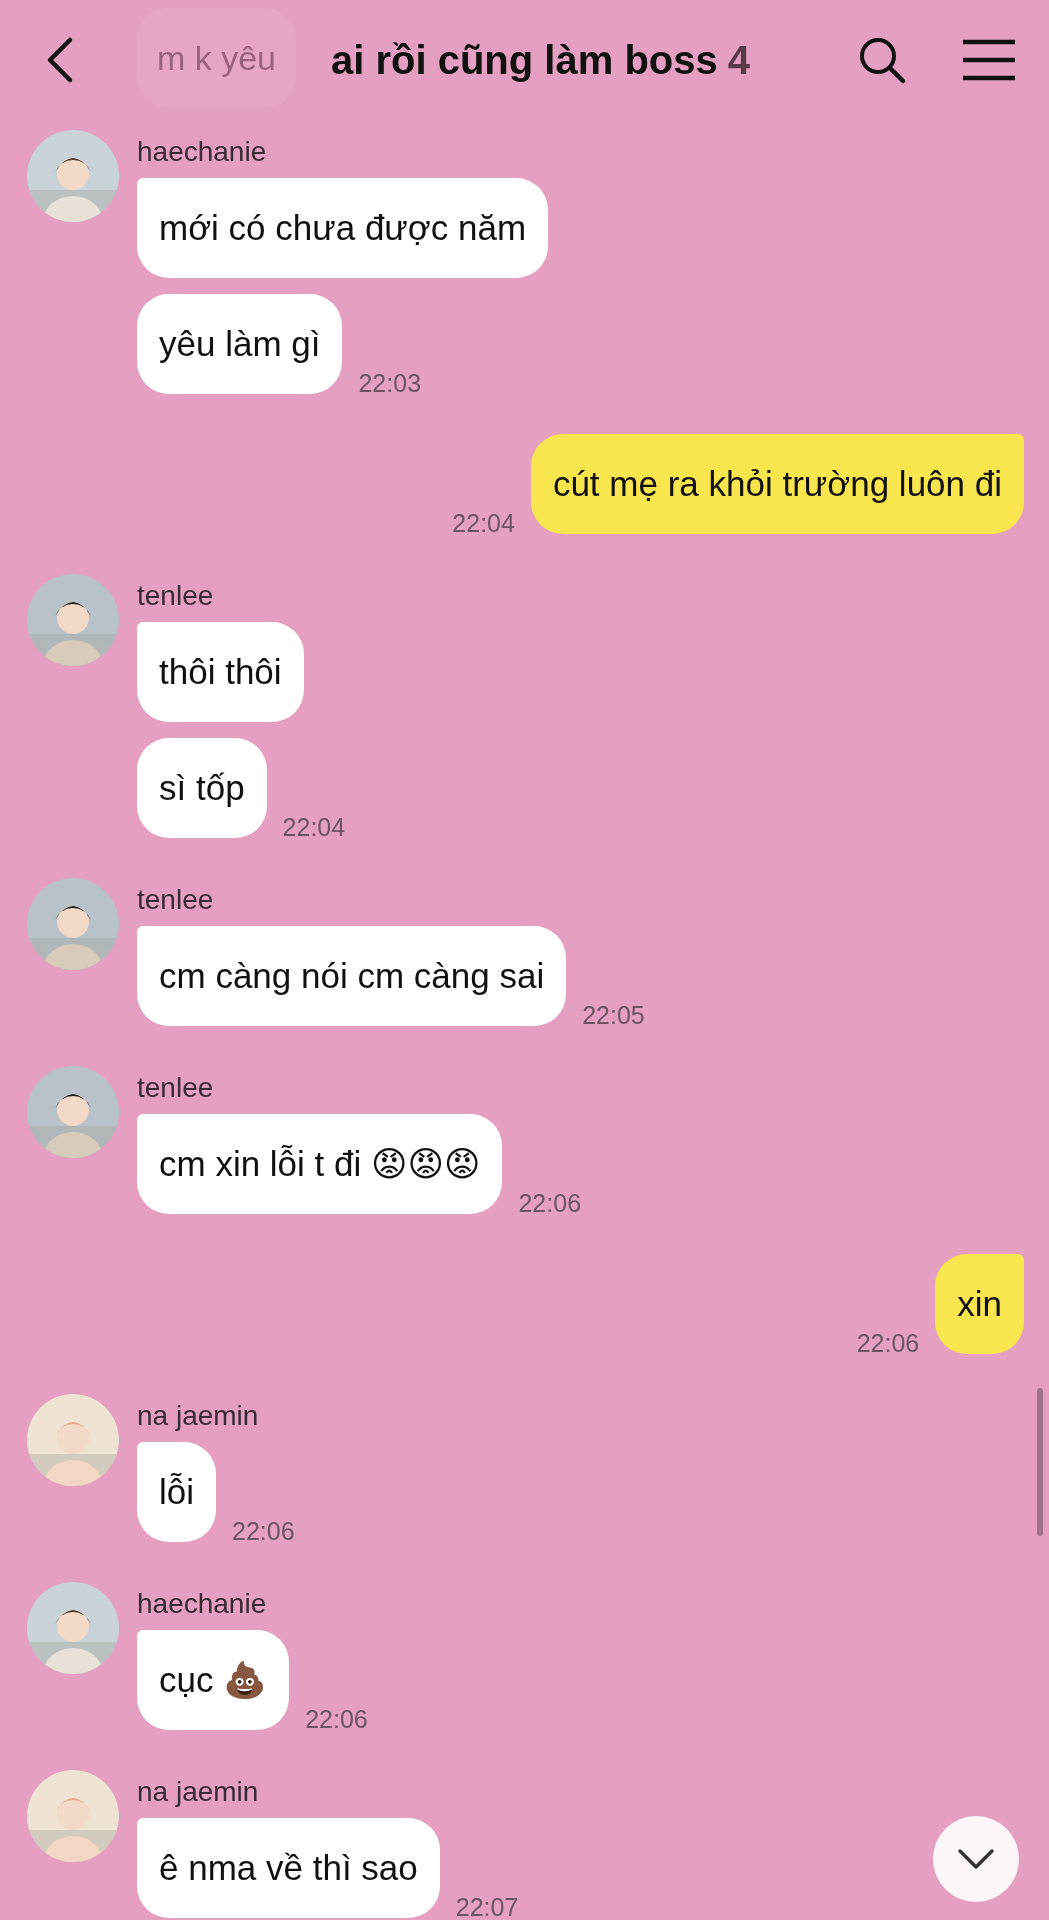 The image size is (1049, 1920). What do you see at coordinates (343, 228) in the screenshot?
I see `message-bubble: mới có chưa được năm` at bounding box center [343, 228].